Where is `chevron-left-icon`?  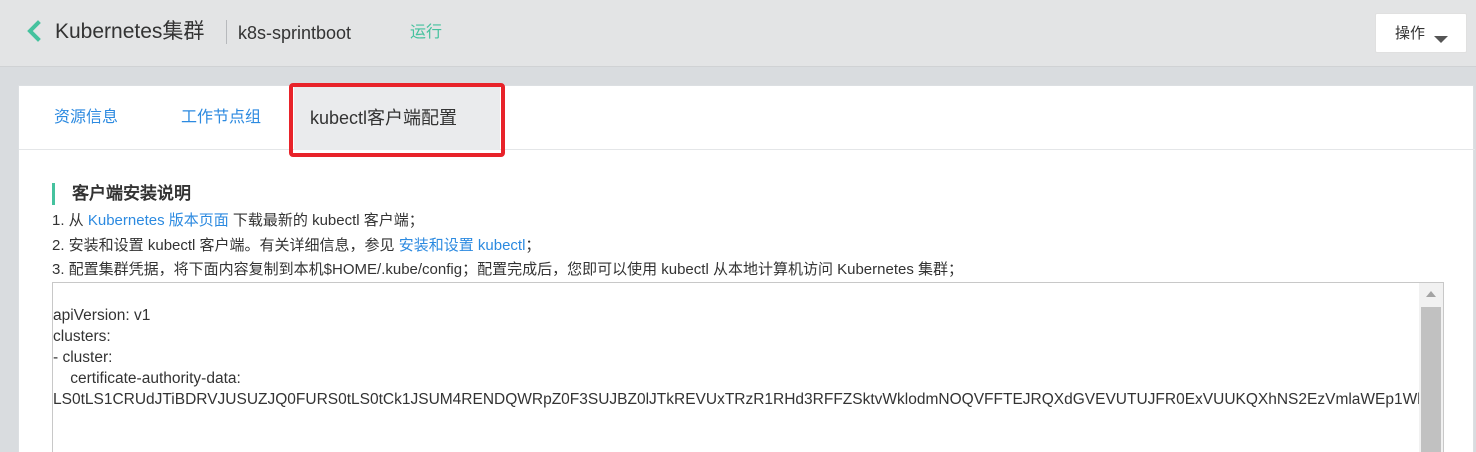
chevron-left-icon is located at coordinates (34, 31).